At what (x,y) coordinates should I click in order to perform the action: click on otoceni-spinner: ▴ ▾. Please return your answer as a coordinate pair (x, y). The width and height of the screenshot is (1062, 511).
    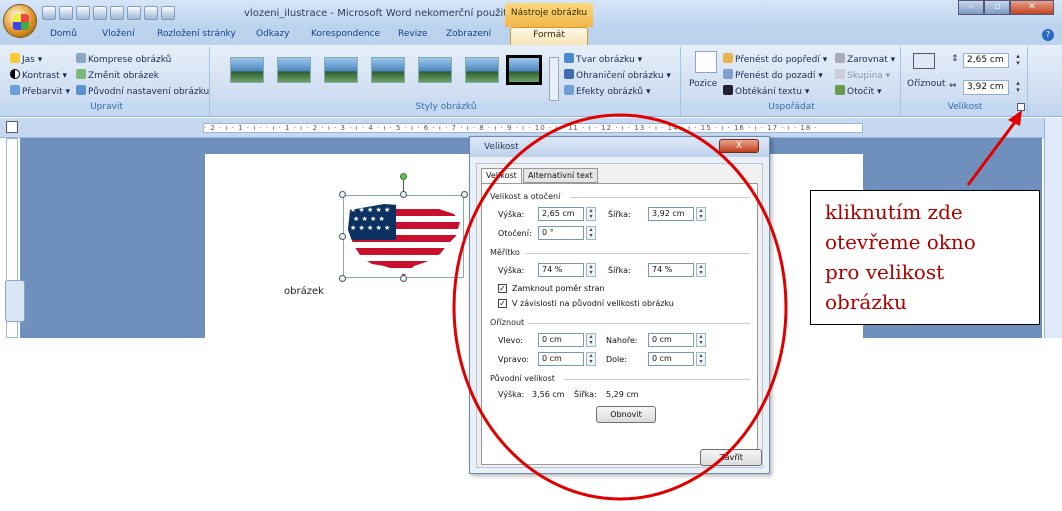
    Looking at the image, I should click on (591, 233).